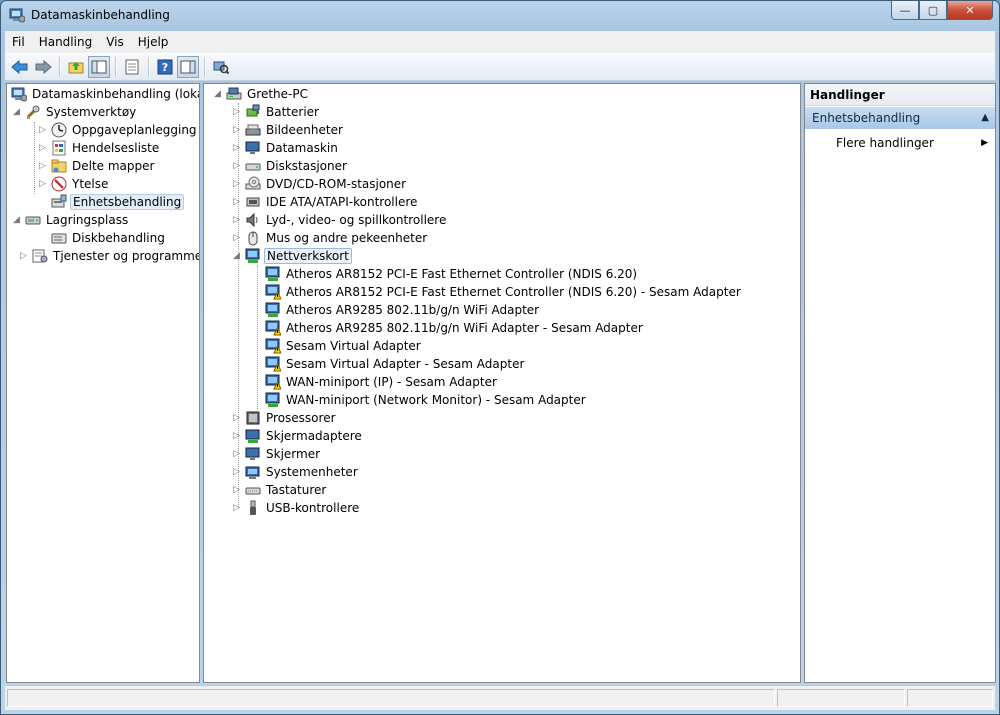 The image size is (1000, 715). I want to click on tree-label: Tjenester og programmer, so click(126, 256).